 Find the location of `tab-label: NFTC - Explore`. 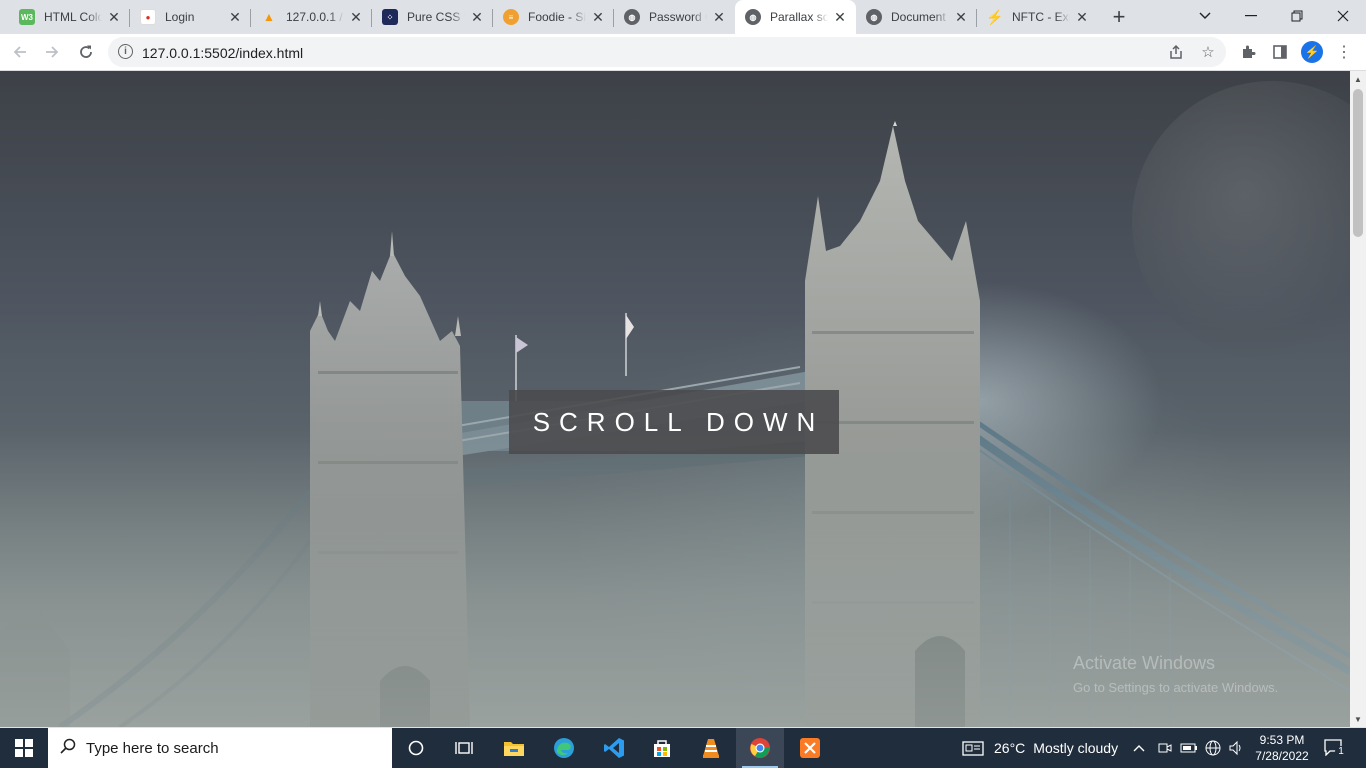

tab-label: NFTC - Explore is located at coordinates (1041, 17).